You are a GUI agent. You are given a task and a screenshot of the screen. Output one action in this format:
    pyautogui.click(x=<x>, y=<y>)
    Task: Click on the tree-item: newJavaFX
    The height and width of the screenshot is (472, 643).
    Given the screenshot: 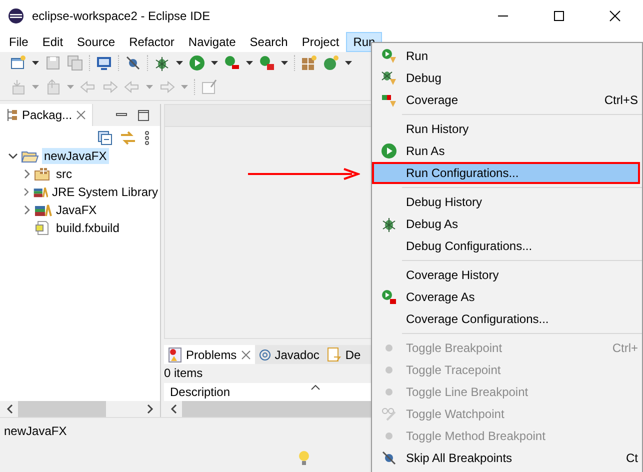 What is the action you would take?
    pyautogui.click(x=75, y=156)
    